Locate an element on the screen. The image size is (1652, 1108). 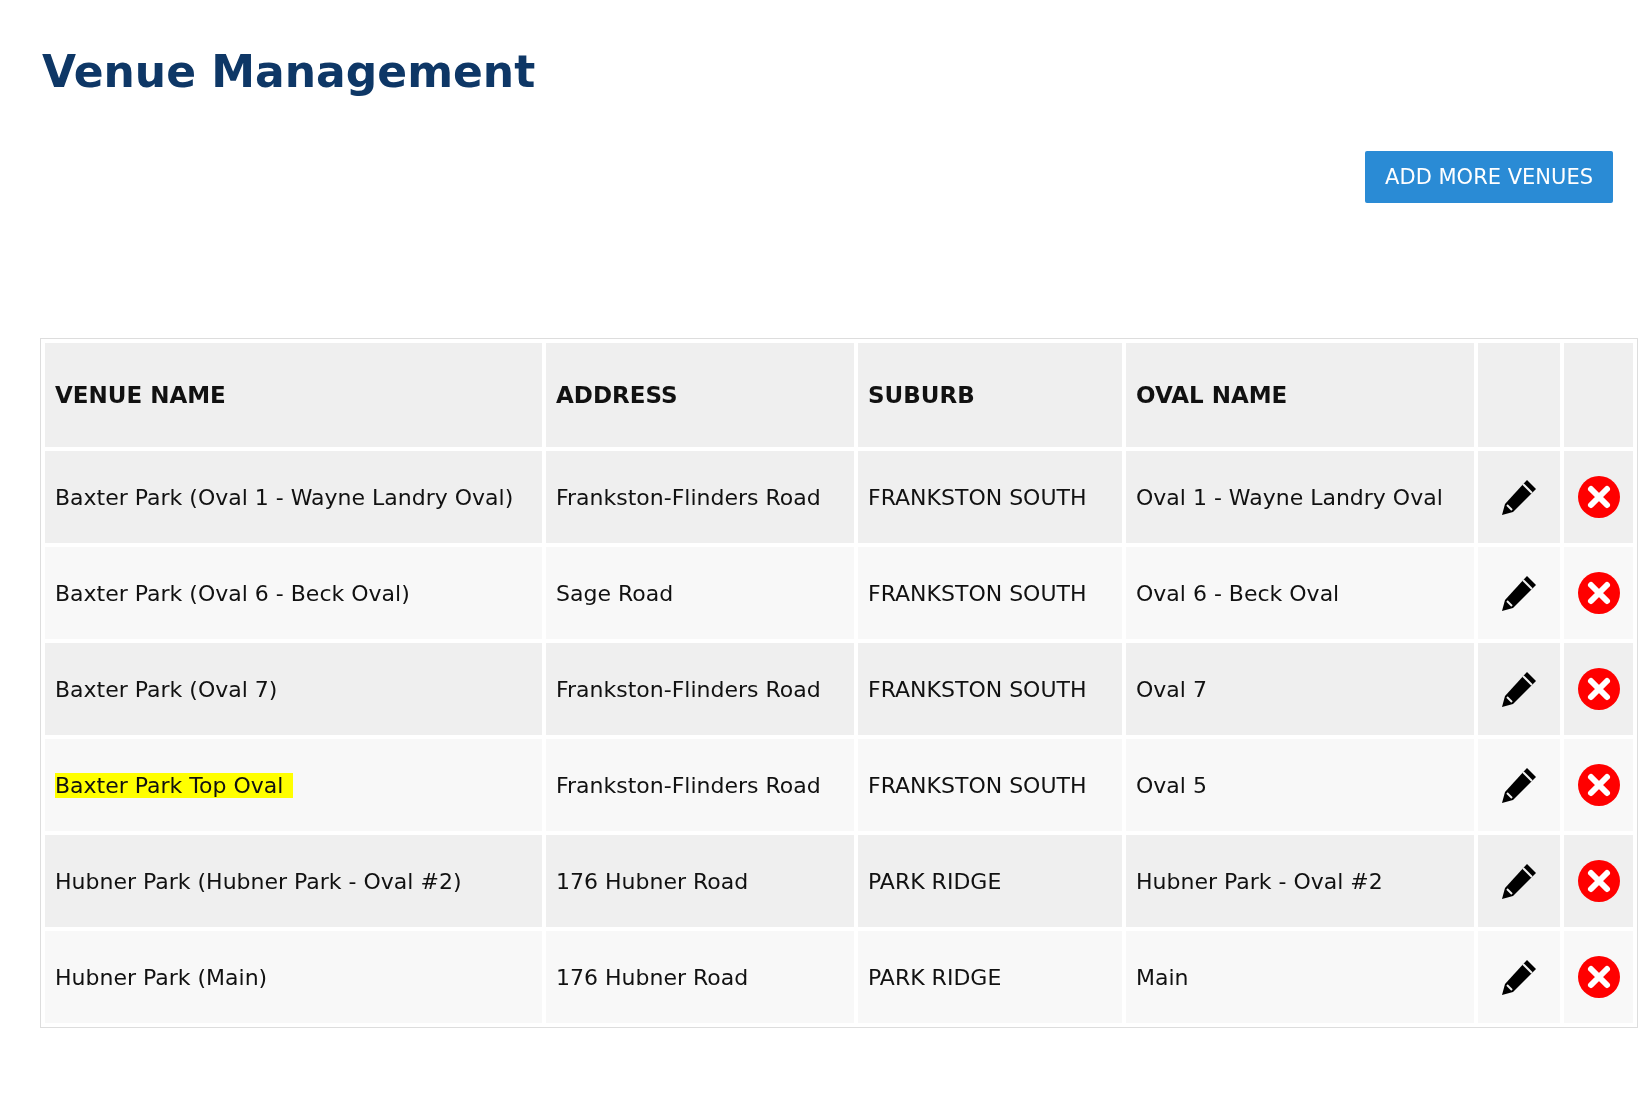
table-cell: Oval 5 is located at coordinates (1300, 785).